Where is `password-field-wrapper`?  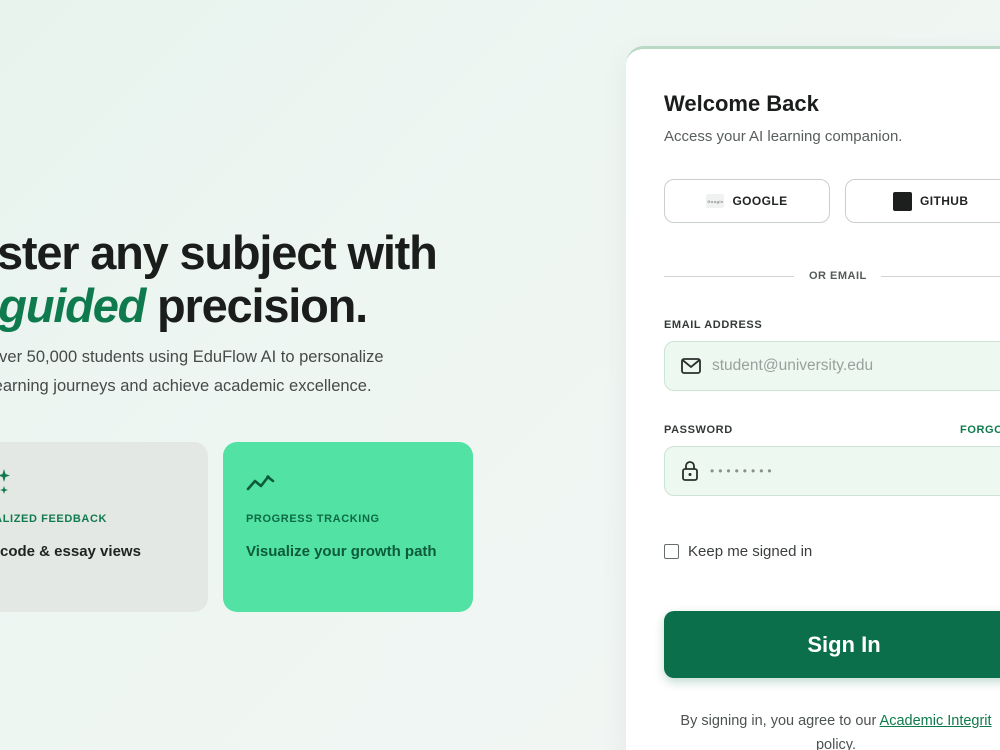
password-field-wrapper is located at coordinates (832, 471).